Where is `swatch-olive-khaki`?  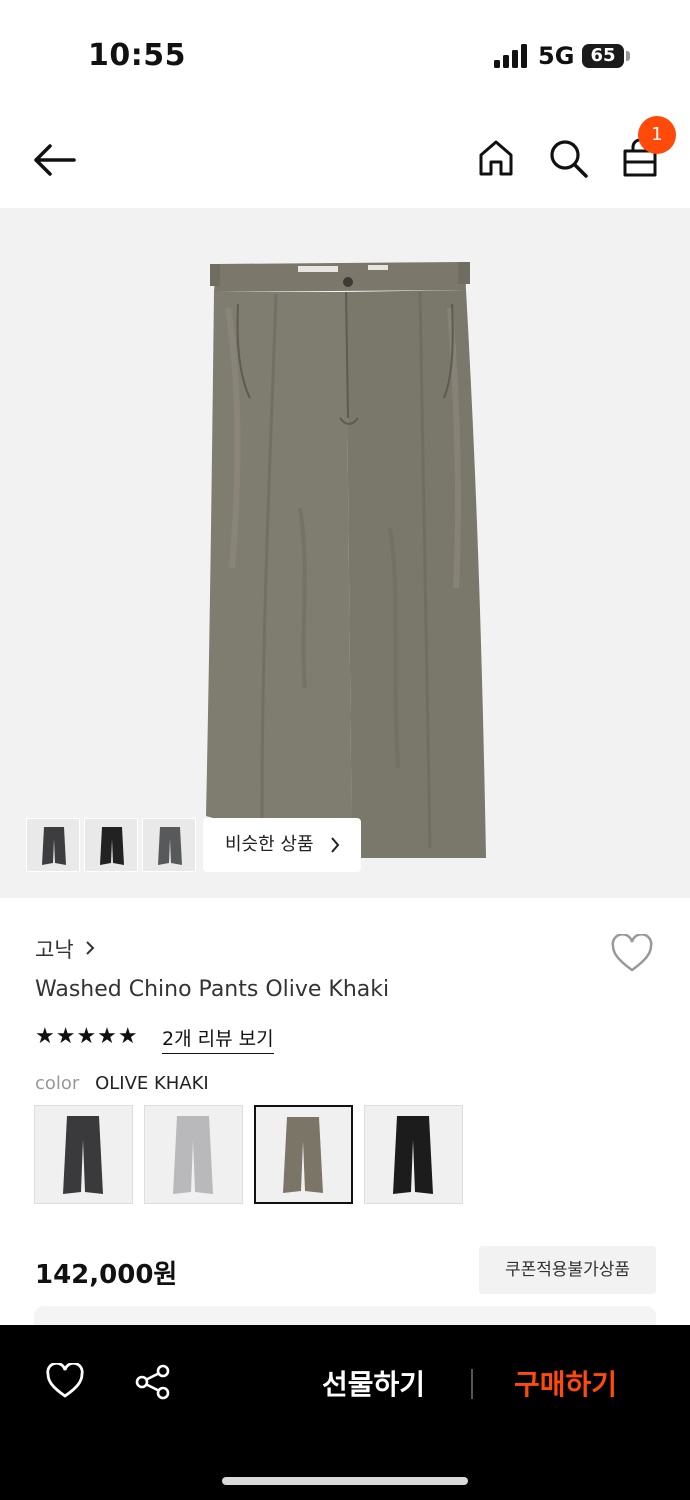
swatch-olive-khaki is located at coordinates (303, 1154).